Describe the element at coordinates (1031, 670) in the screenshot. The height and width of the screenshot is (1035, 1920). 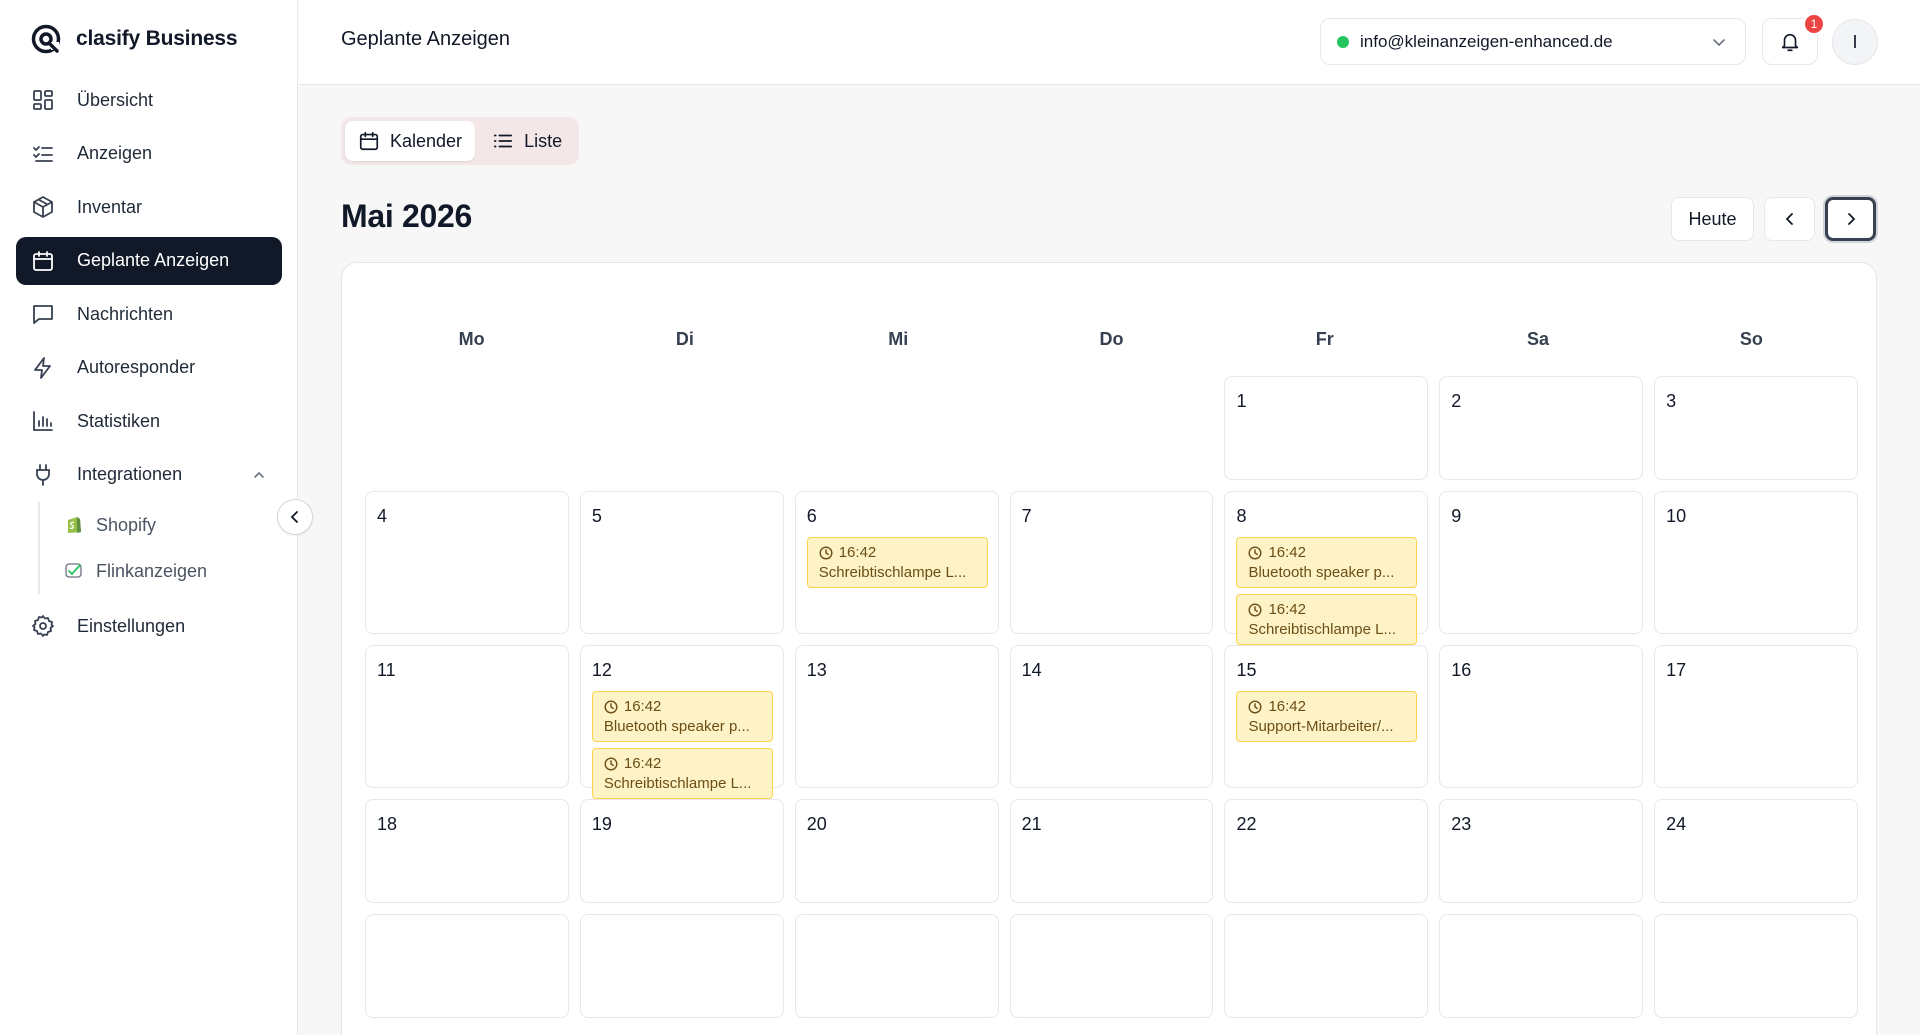
I see `day-number: 14` at that location.